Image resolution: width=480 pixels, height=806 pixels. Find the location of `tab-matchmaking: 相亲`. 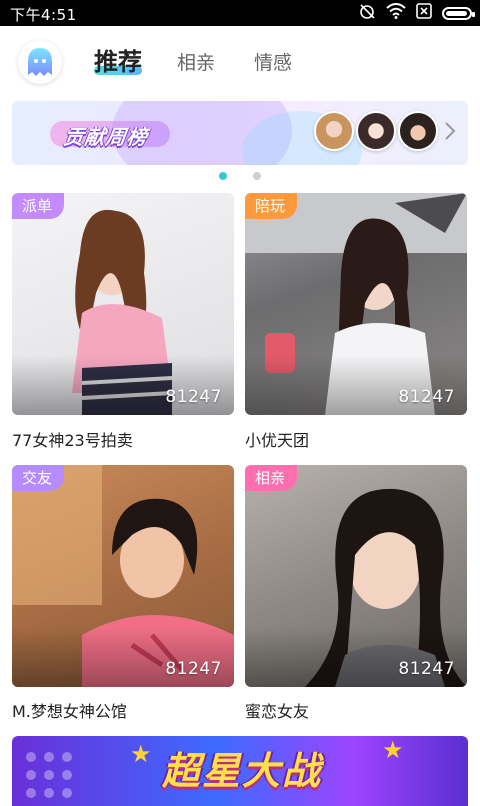

tab-matchmaking: 相亲 is located at coordinates (196, 61).